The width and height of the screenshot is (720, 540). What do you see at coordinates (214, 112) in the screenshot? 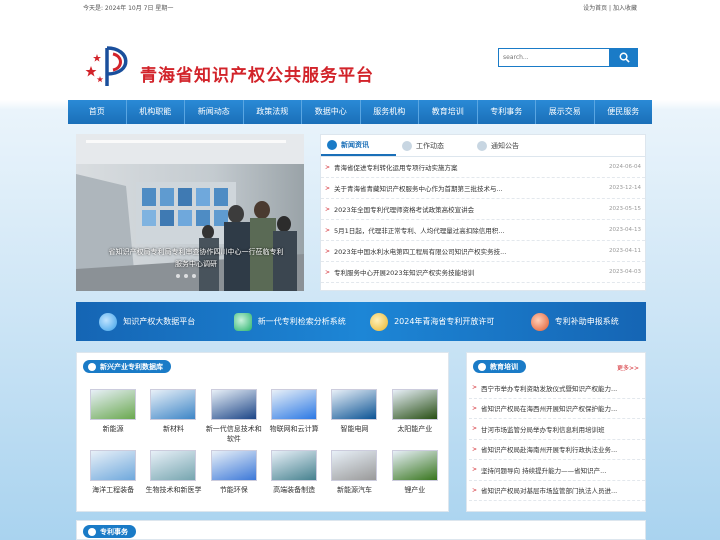
I see `nav-news: 新闻动态` at bounding box center [214, 112].